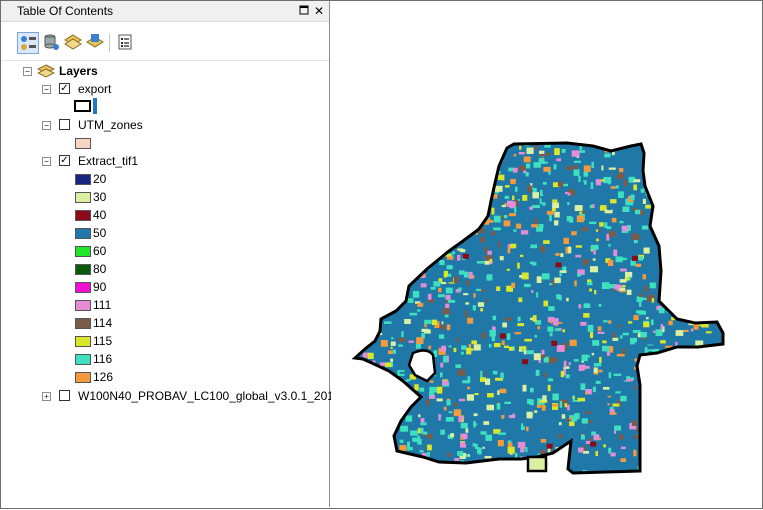 The width and height of the screenshot is (763, 510). I want to click on expand-icon: +, so click(46, 396).